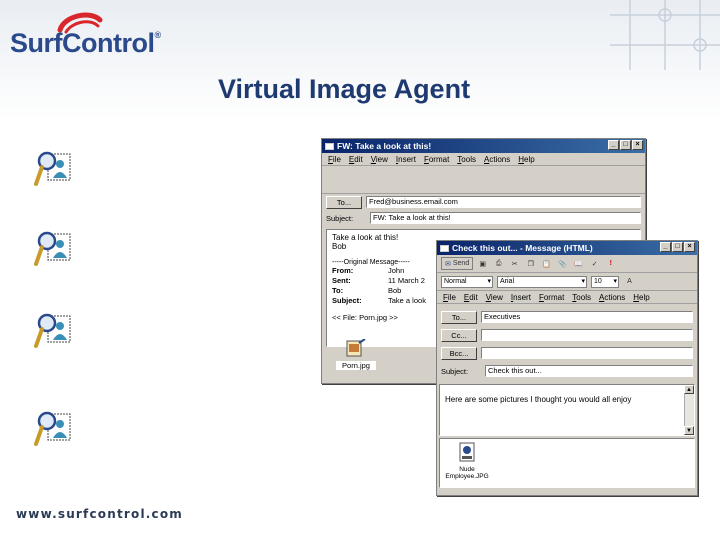  I want to click on cut-icon: ✂, so click(514, 263).